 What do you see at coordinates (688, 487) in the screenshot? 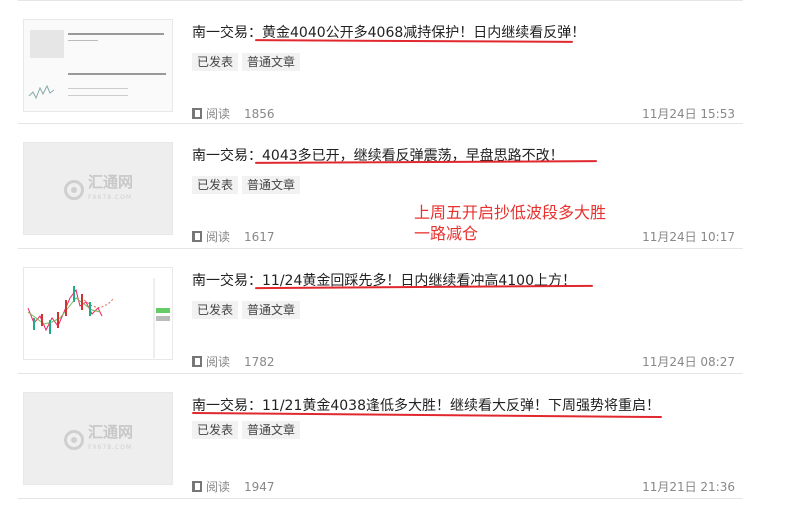
I see `publish-date: 11月21日 21:36` at bounding box center [688, 487].